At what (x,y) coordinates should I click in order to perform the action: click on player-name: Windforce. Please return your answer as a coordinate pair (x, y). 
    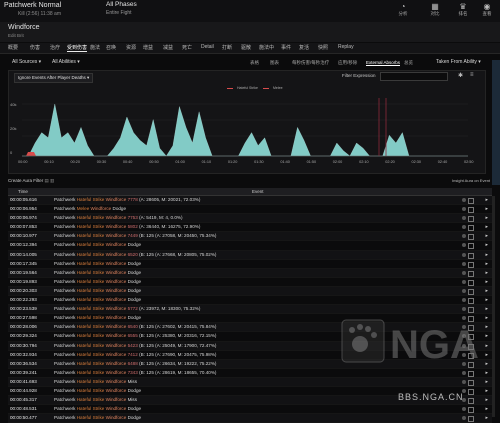
    Looking at the image, I should click on (24, 27).